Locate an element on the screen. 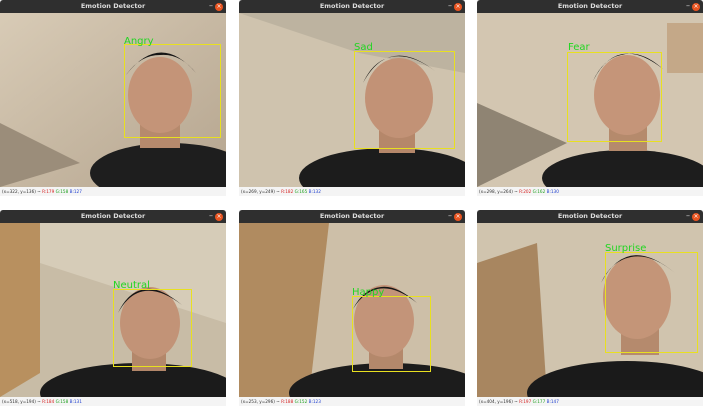  cursor-coords: (x=269, y=249) ~ is located at coordinates (260, 191).